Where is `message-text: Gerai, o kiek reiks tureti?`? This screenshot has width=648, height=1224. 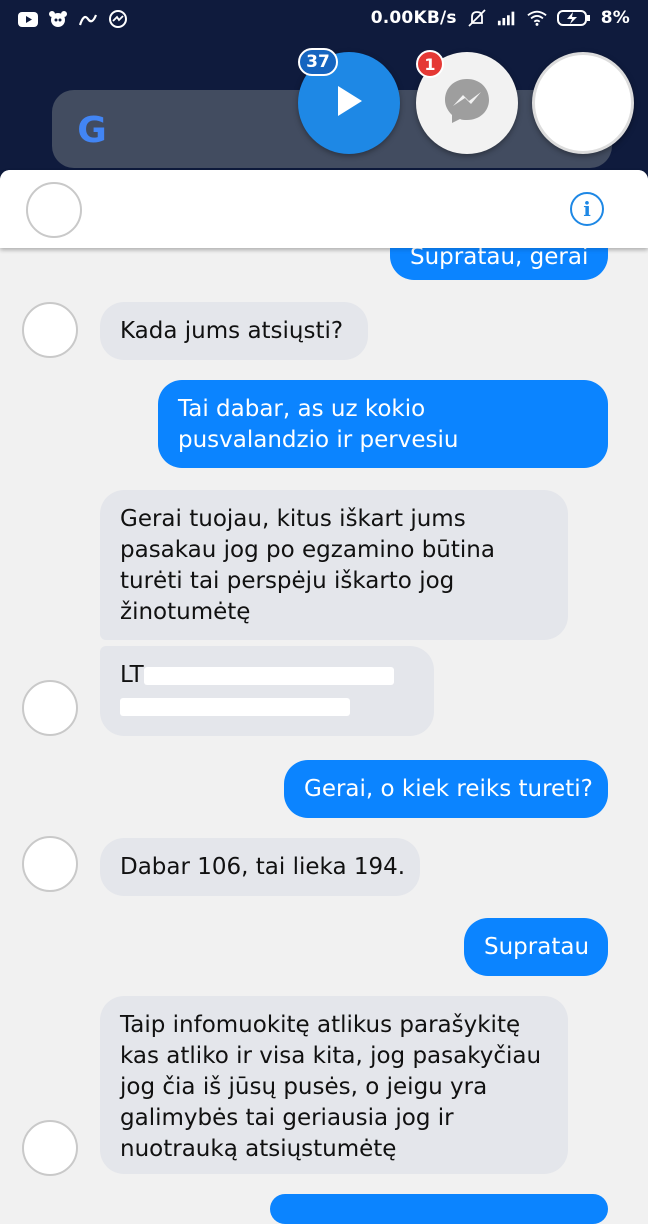
message-text: Gerai, o kiek reiks tureti? is located at coordinates (448, 789).